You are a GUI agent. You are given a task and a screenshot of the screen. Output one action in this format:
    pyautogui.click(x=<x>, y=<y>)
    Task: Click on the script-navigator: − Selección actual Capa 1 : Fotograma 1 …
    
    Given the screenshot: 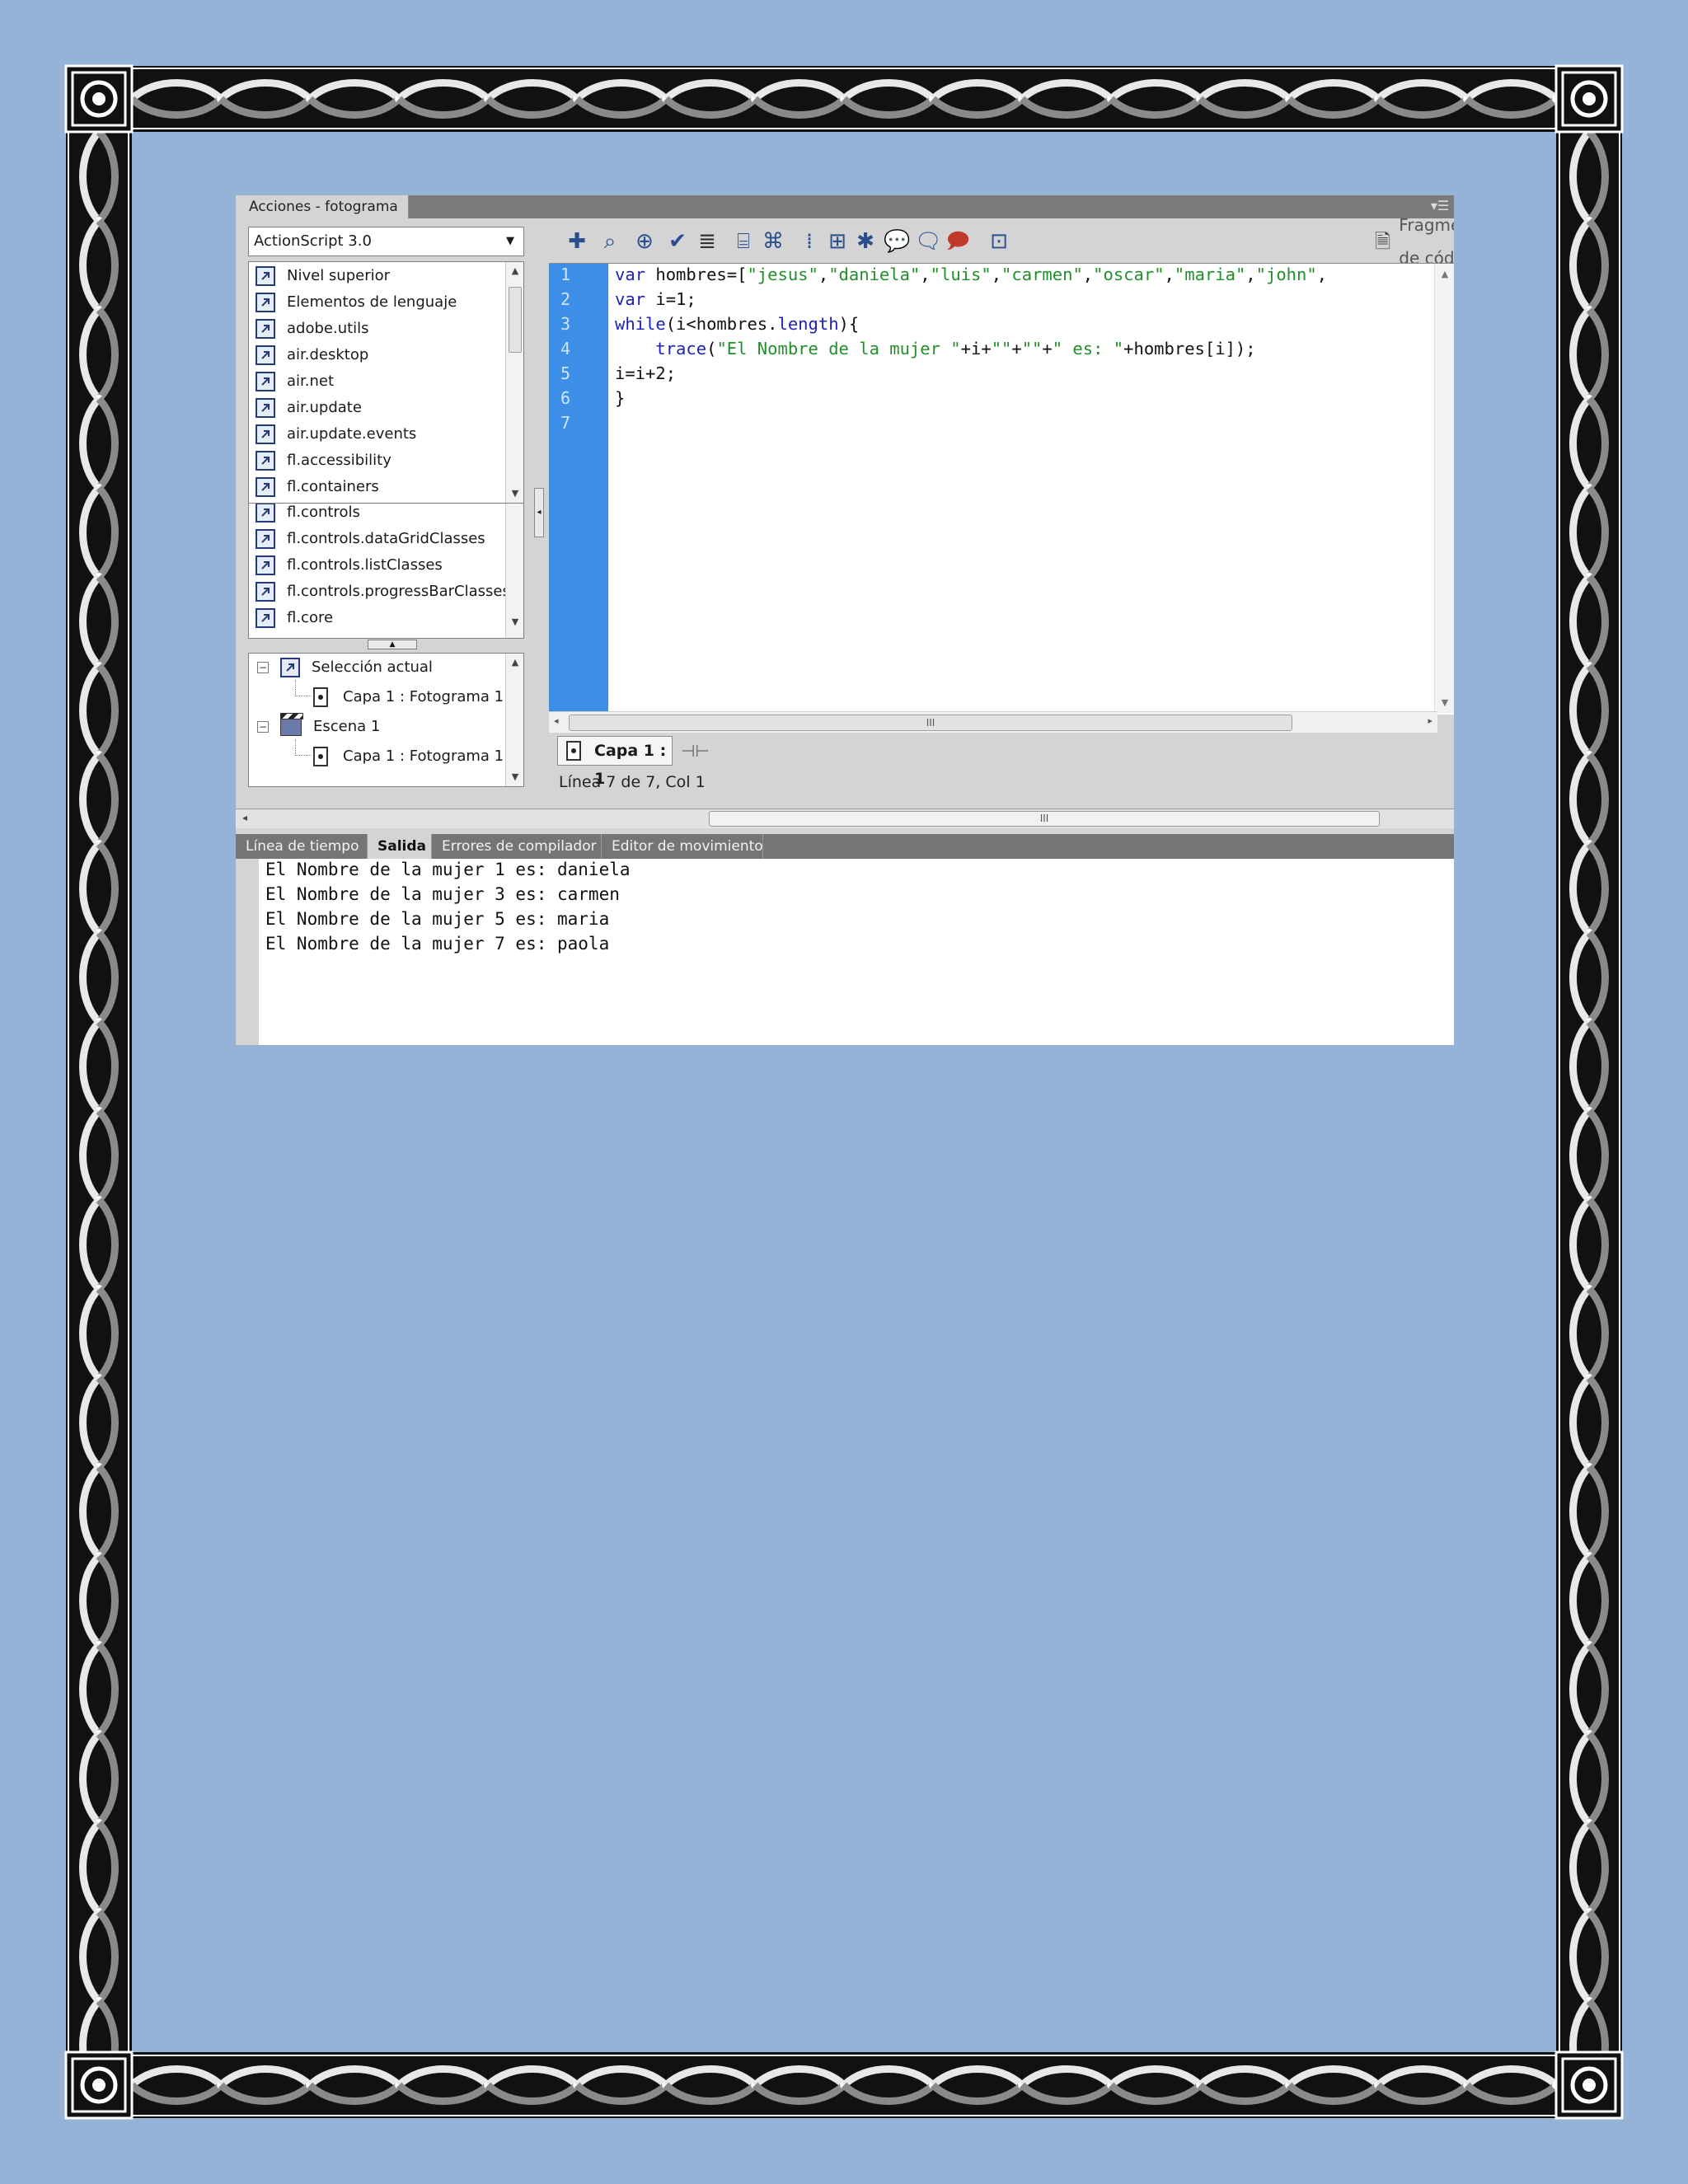 What is the action you would take?
    pyautogui.click(x=386, y=720)
    